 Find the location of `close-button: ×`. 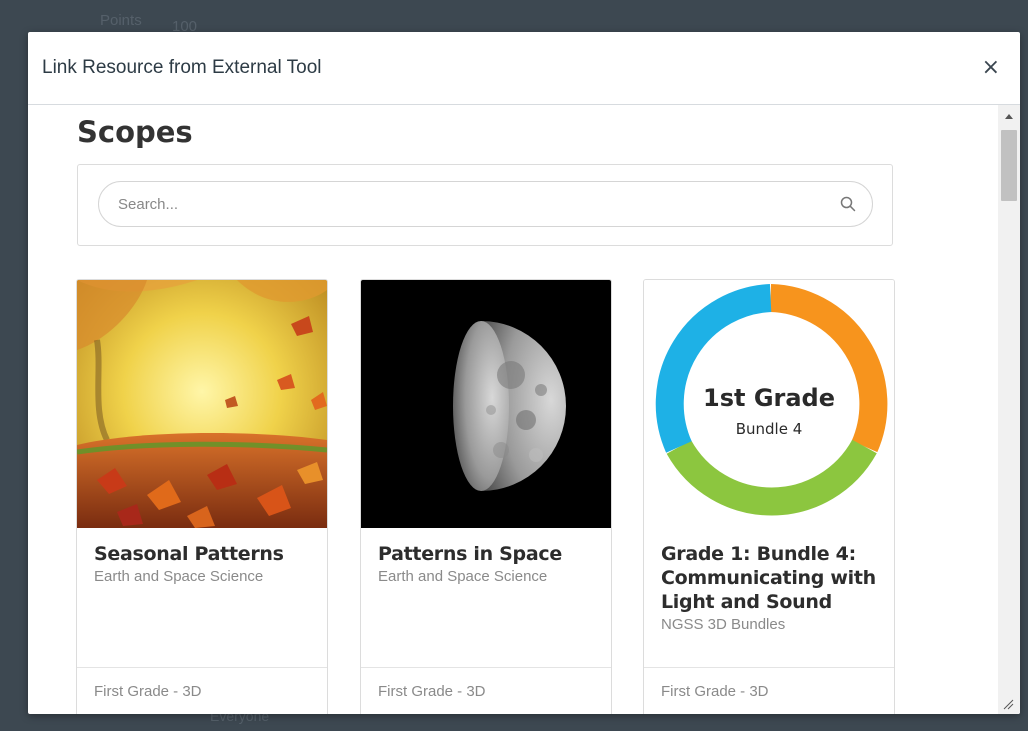

close-button: × is located at coordinates (991, 68).